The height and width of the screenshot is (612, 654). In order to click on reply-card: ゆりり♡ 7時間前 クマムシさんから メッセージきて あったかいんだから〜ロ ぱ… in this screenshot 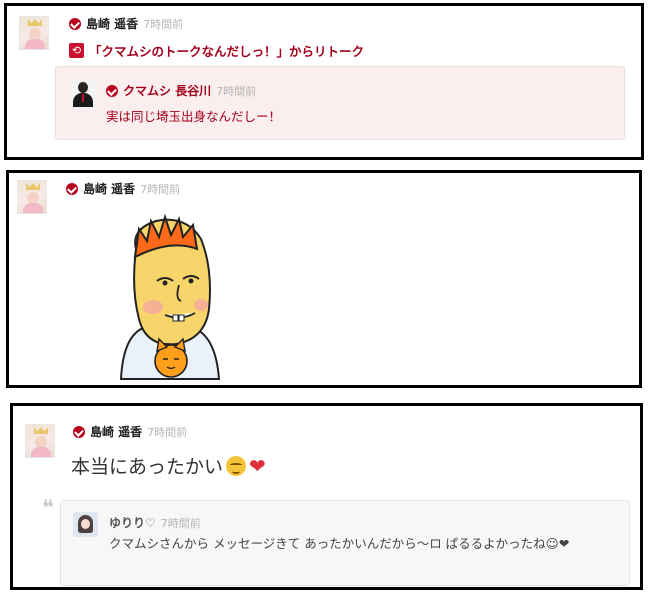, I will do `click(345, 543)`.